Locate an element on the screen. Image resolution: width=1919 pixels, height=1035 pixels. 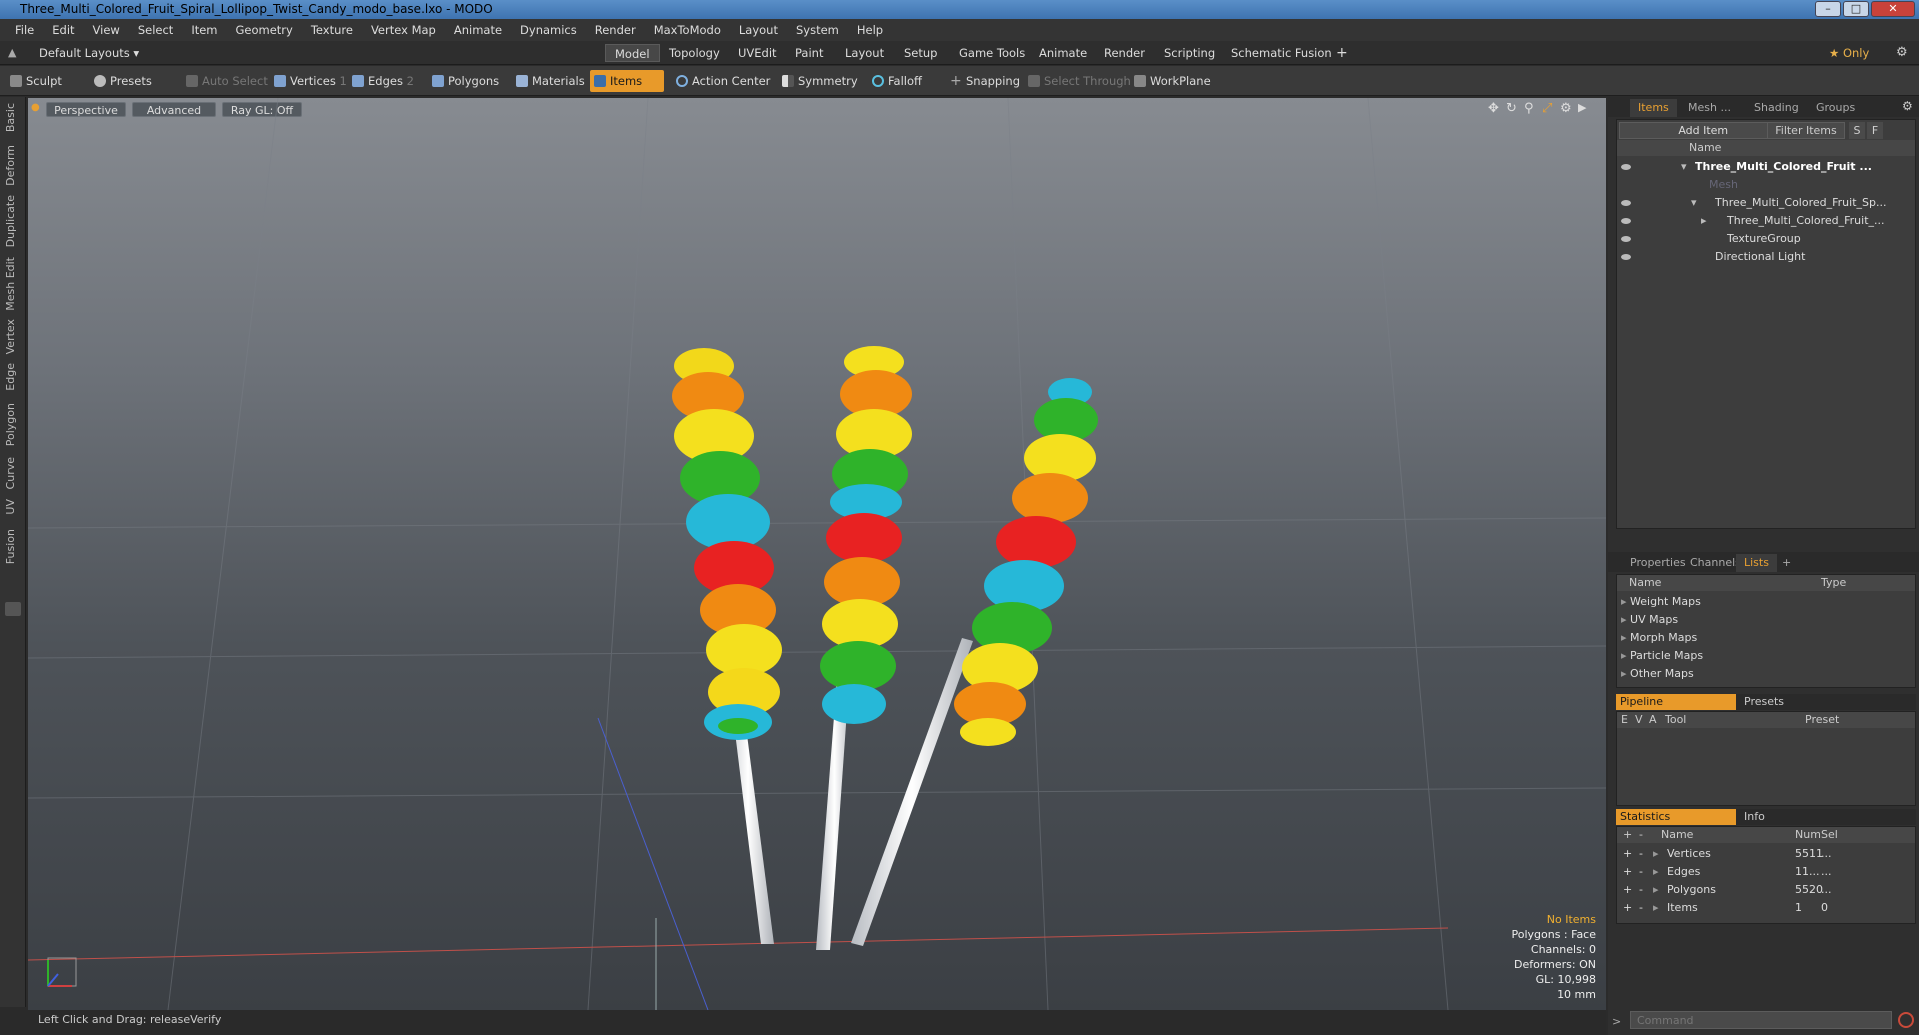
menu-view: View is located at coordinates (106, 30).